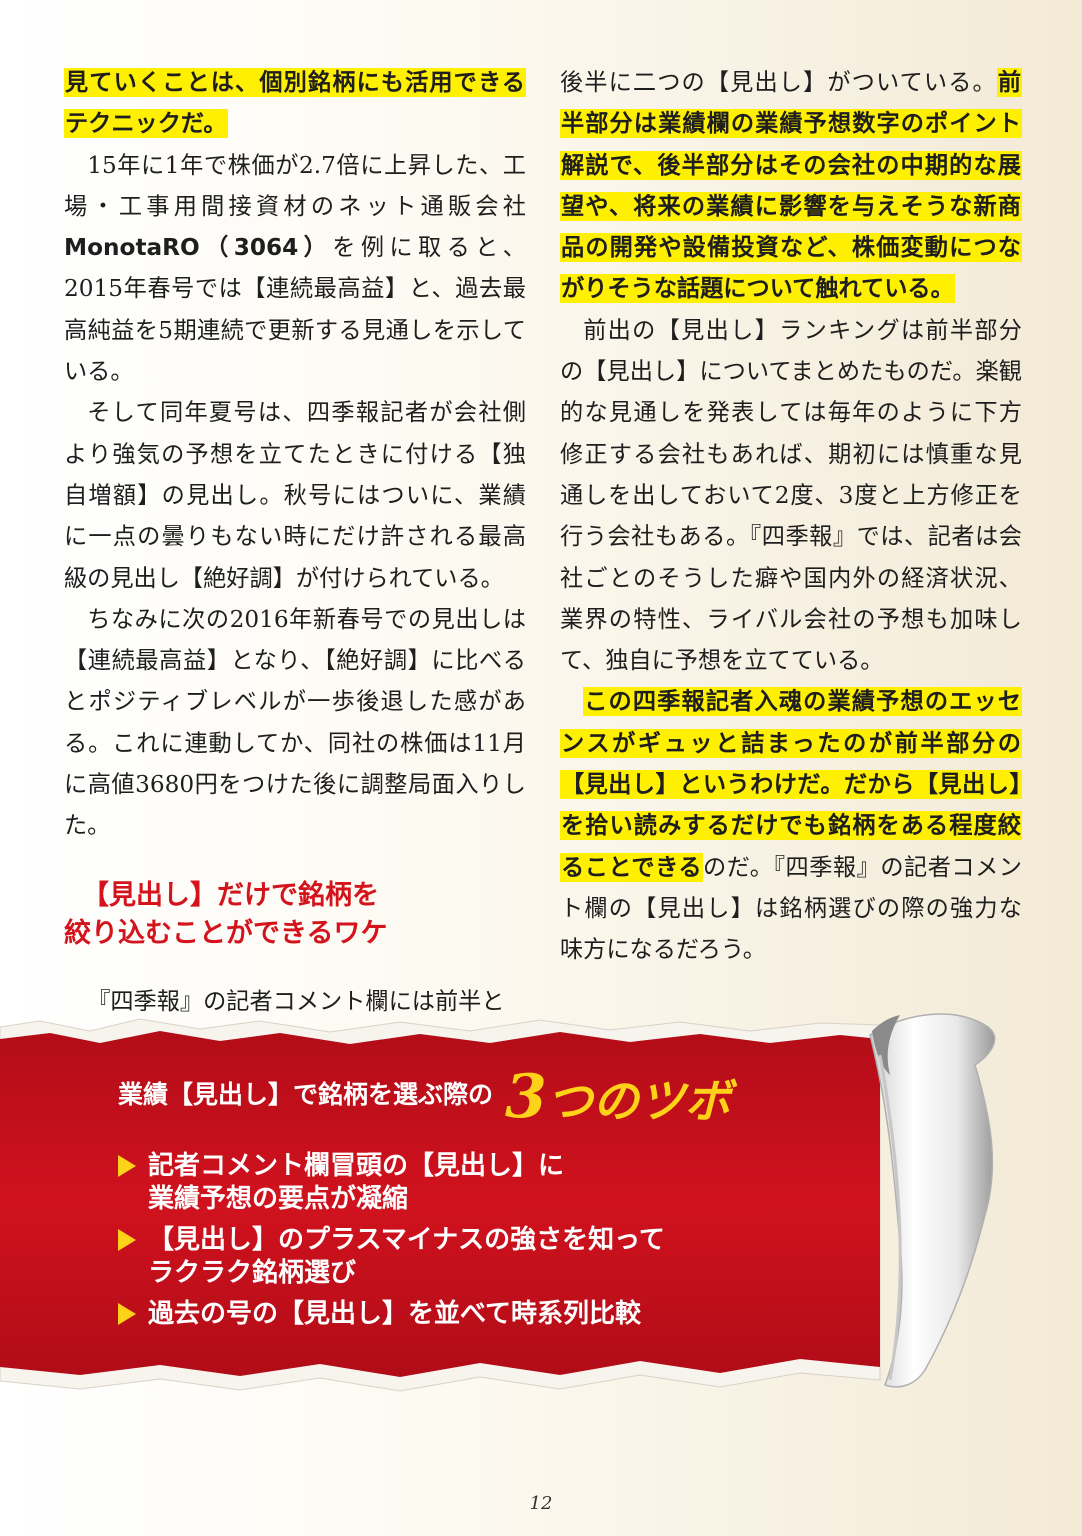 The width and height of the screenshot is (1082, 1536). What do you see at coordinates (391, 1314) in the screenshot?
I see `tip-item: 過去の号の【見出し】を並べて時系列比較` at bounding box center [391, 1314].